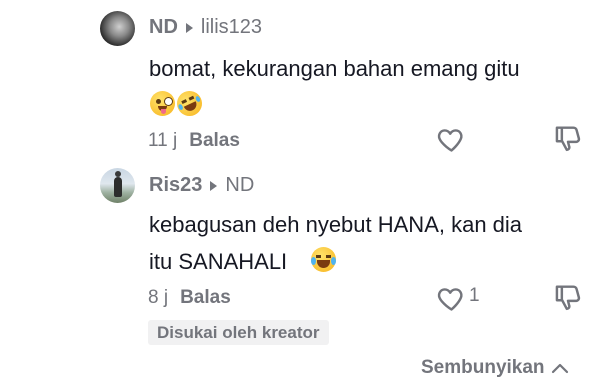 This screenshot has height=379, width=606. What do you see at coordinates (239, 185) in the screenshot?
I see `reply-to-username: ND` at bounding box center [239, 185].